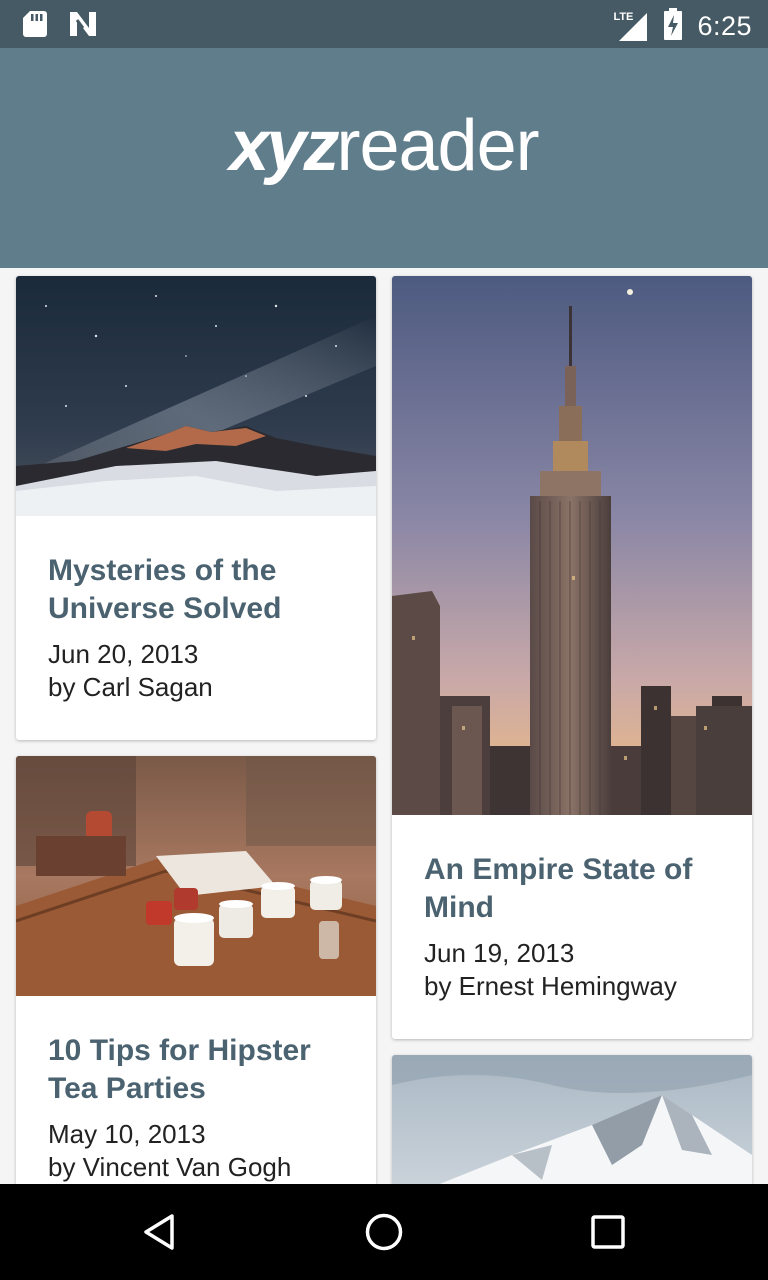 Image resolution: width=768 pixels, height=1280 pixels. I want to click on article-author: by Vincent Van Gogh, so click(170, 1167).